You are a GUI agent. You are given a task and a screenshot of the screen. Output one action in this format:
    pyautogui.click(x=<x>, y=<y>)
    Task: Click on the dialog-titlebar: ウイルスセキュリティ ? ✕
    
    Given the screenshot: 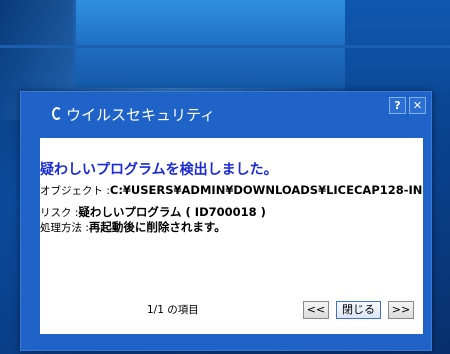 What is the action you would take?
    pyautogui.click(x=226, y=112)
    